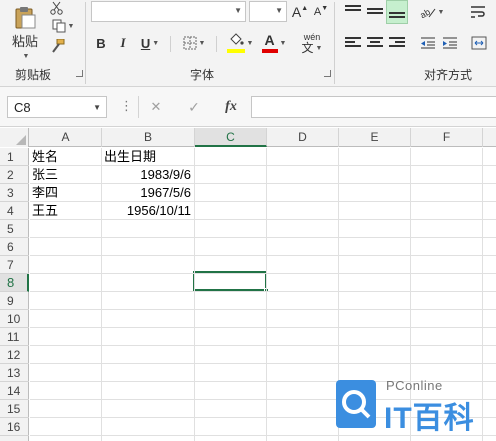 Image resolution: width=496 pixels, height=441 pixels. I want to click on column-header-e: E, so click(375, 137).